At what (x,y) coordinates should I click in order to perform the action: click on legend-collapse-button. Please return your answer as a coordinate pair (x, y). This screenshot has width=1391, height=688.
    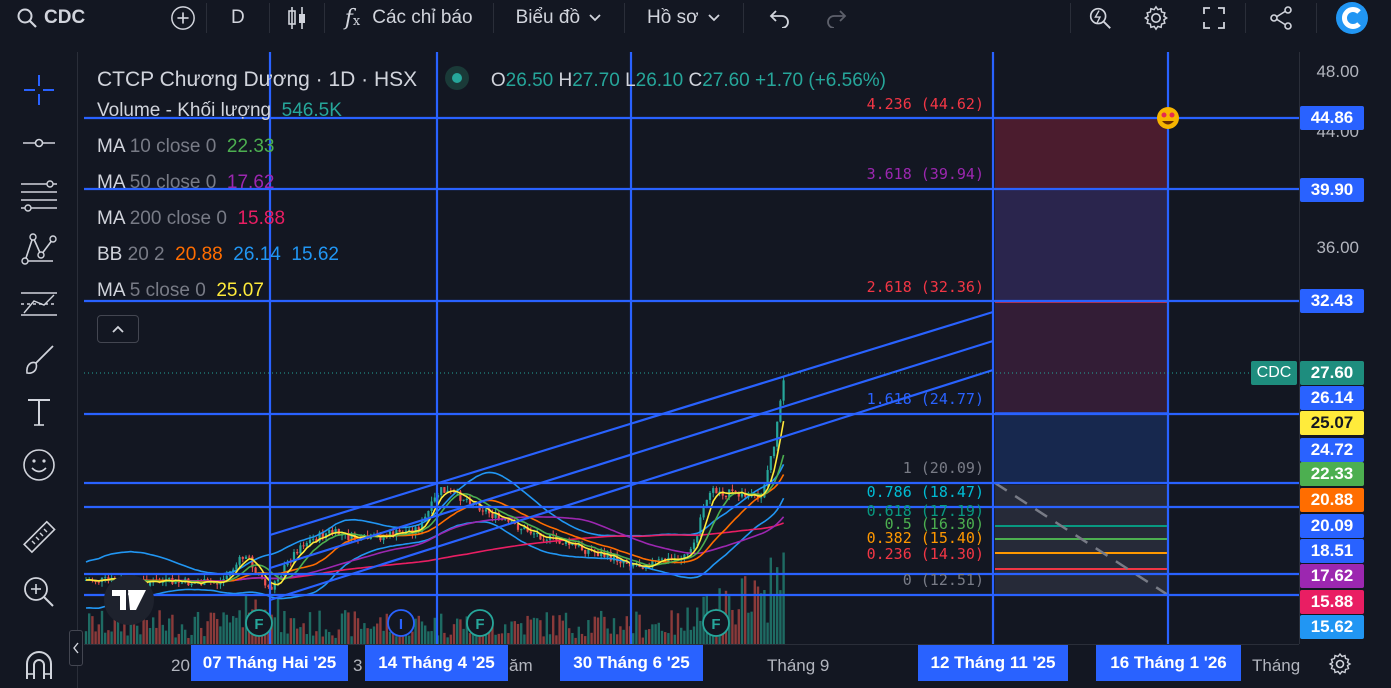
    Looking at the image, I should click on (118, 329).